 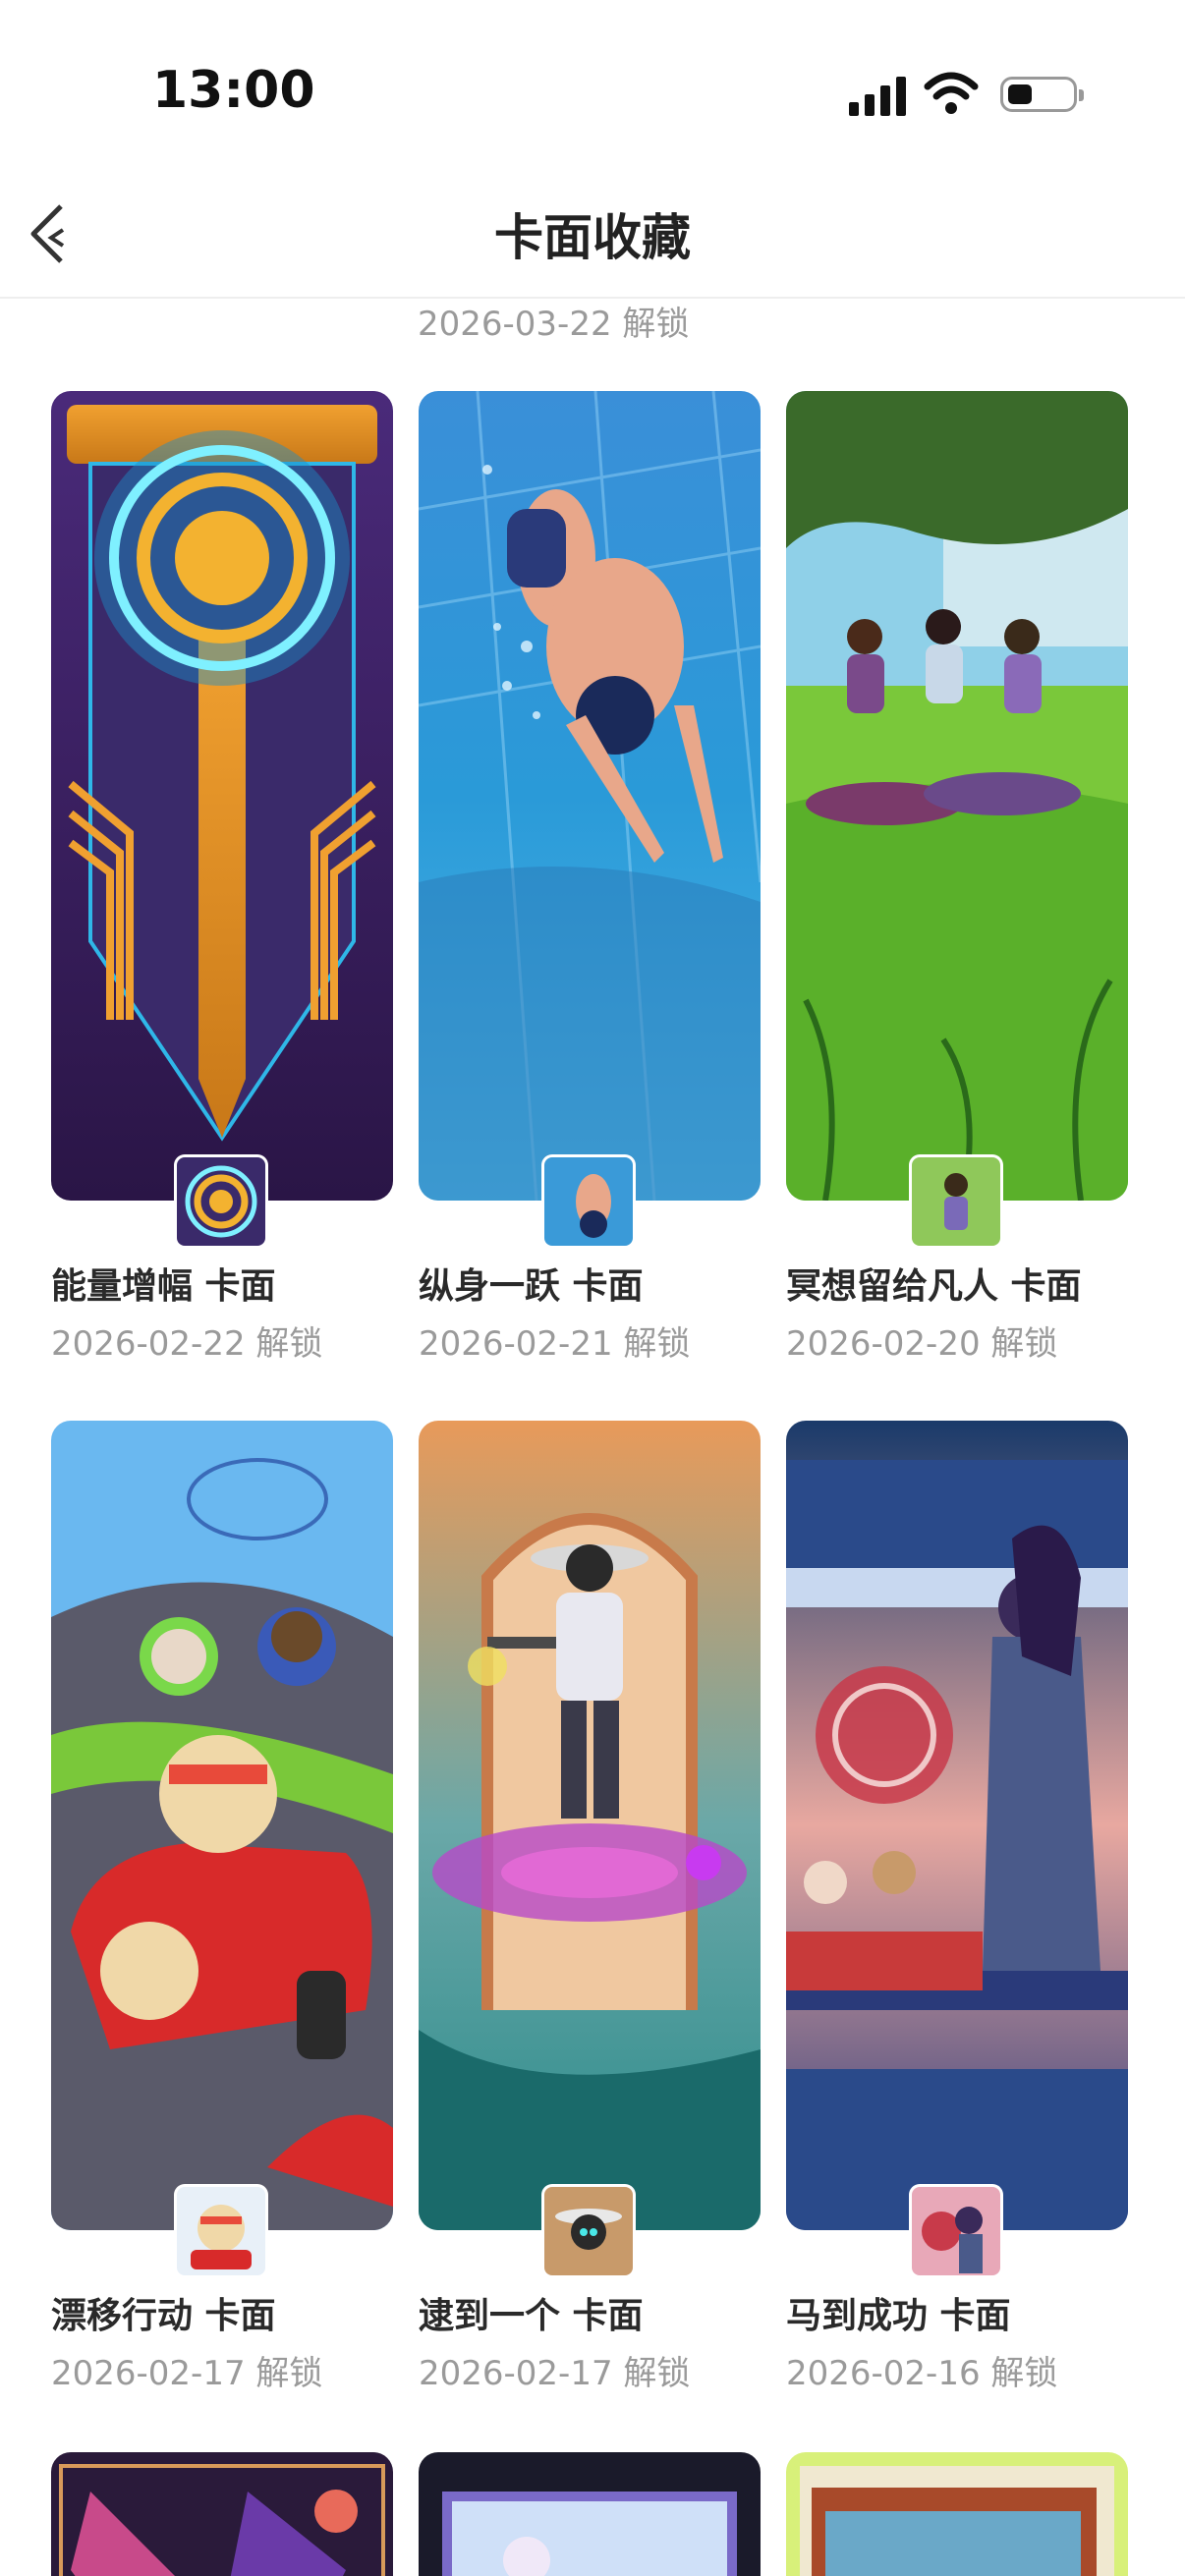 What do you see at coordinates (592, 93) in the screenshot?
I see `status-bar: 13:00` at bounding box center [592, 93].